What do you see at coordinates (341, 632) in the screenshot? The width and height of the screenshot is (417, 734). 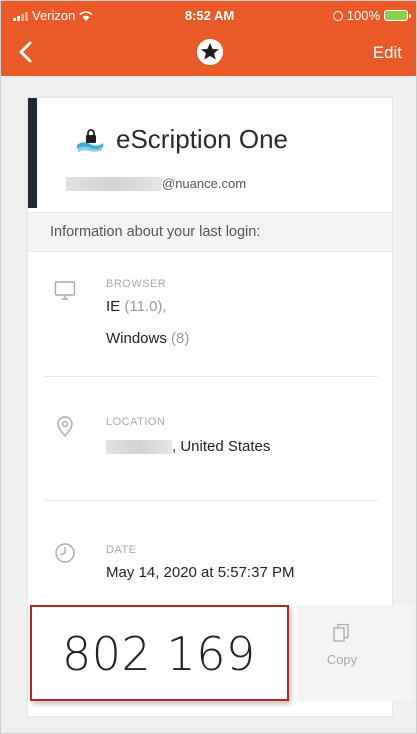 I see `copy-icon` at bounding box center [341, 632].